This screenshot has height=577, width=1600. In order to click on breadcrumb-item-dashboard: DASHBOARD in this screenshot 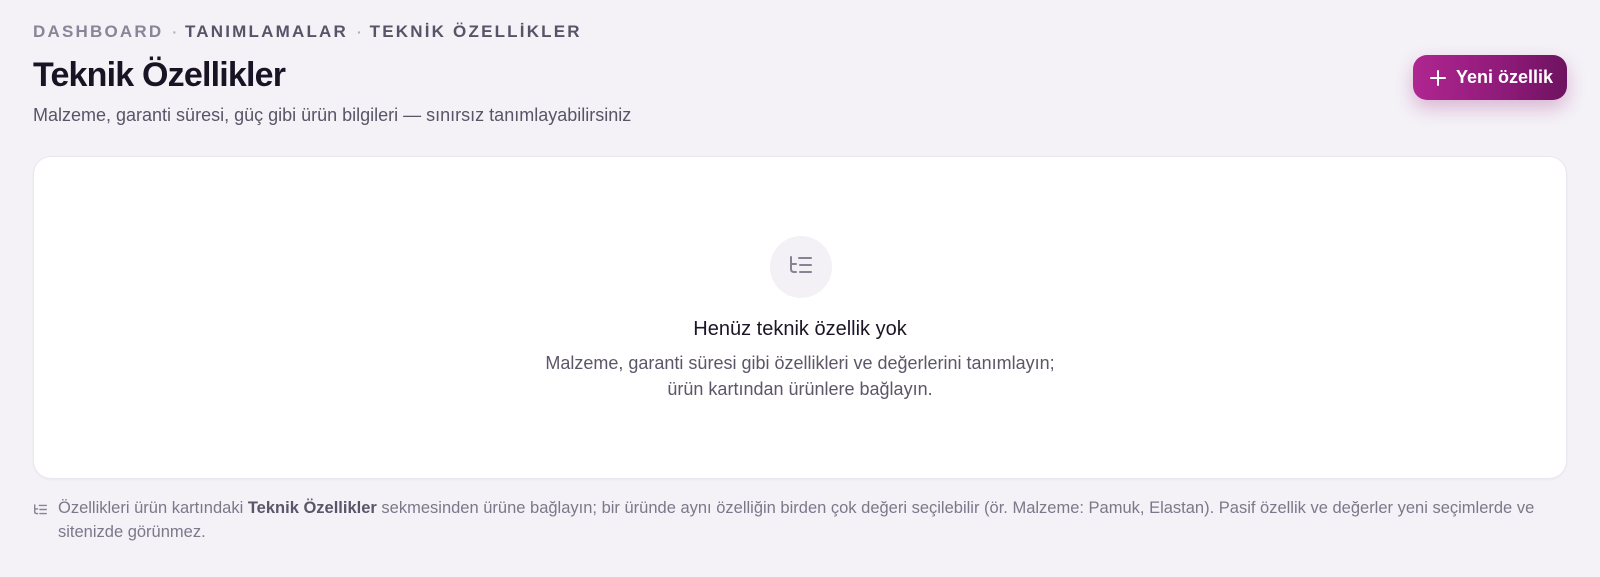, I will do `click(98, 32)`.